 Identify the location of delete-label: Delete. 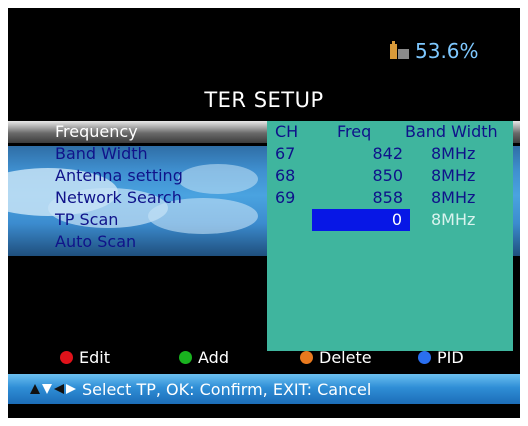
(345, 357).